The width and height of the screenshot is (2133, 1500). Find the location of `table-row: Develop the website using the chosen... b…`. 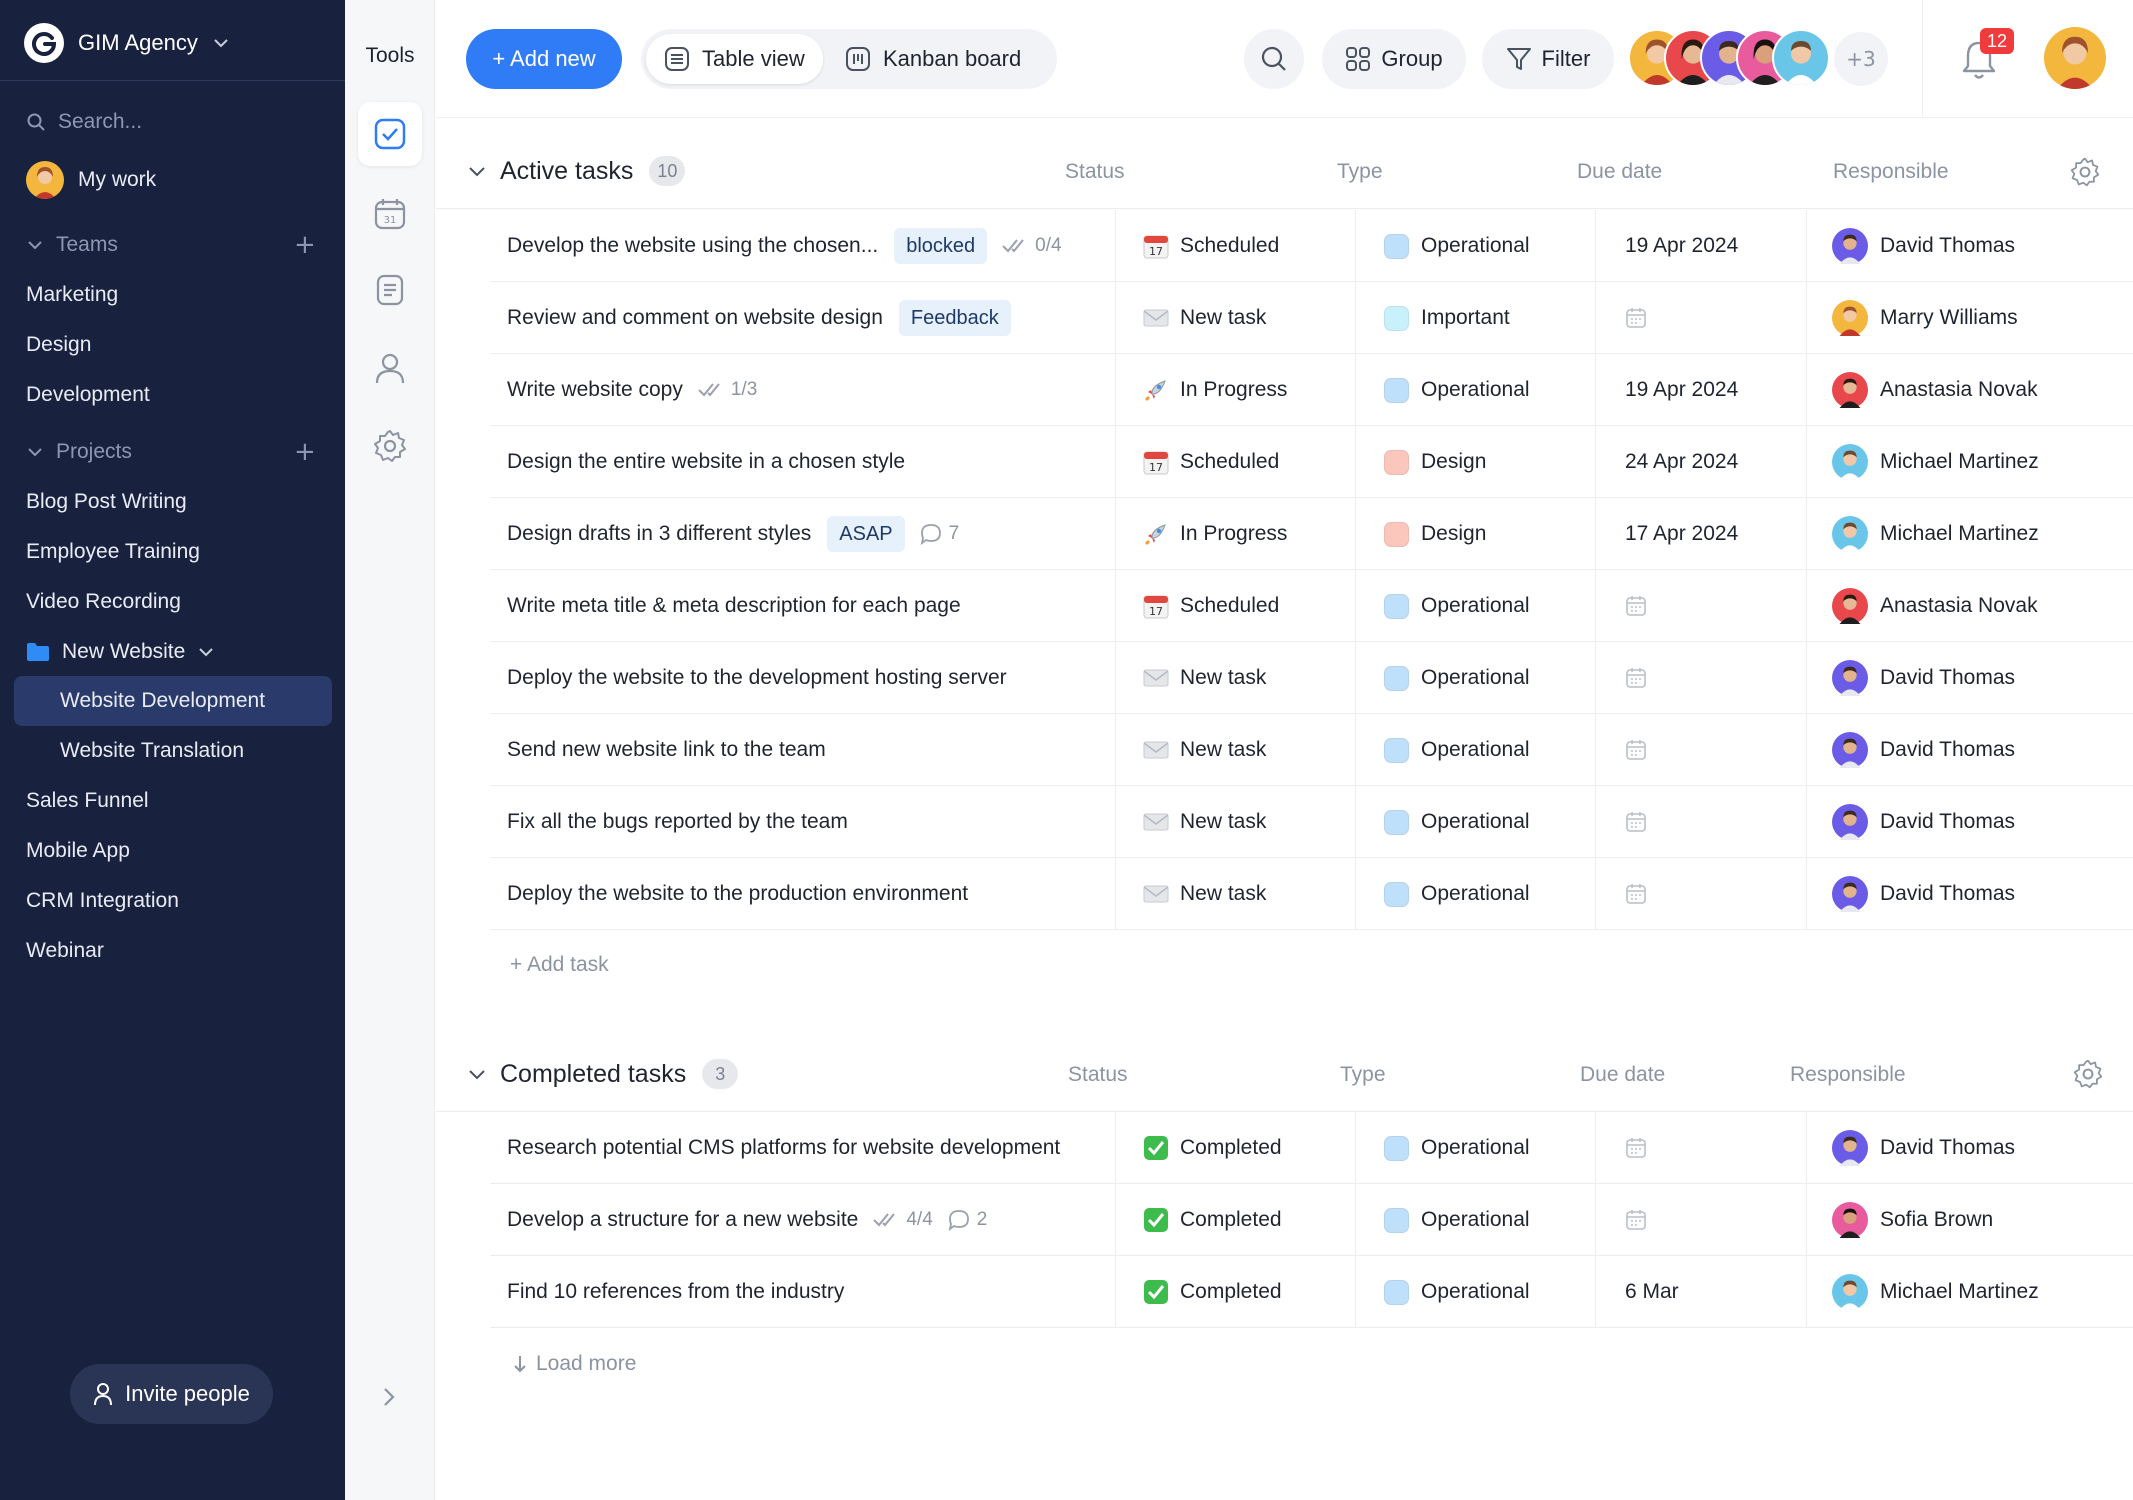

table-row: Develop the website using the chosen... b… is located at coordinates (1311, 246).